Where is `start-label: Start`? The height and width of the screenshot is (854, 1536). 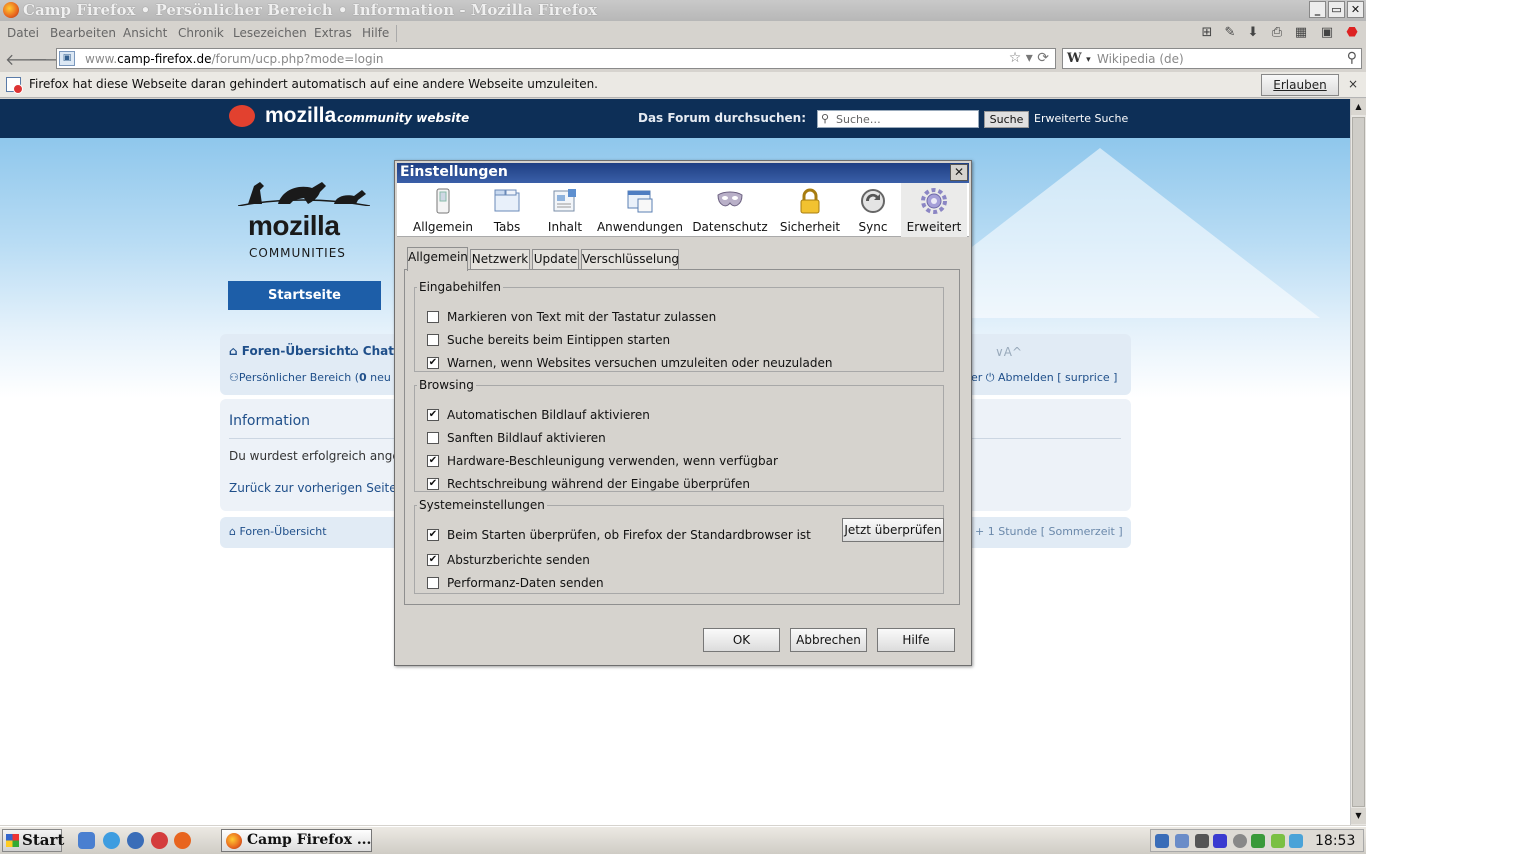 start-label: Start is located at coordinates (43, 840).